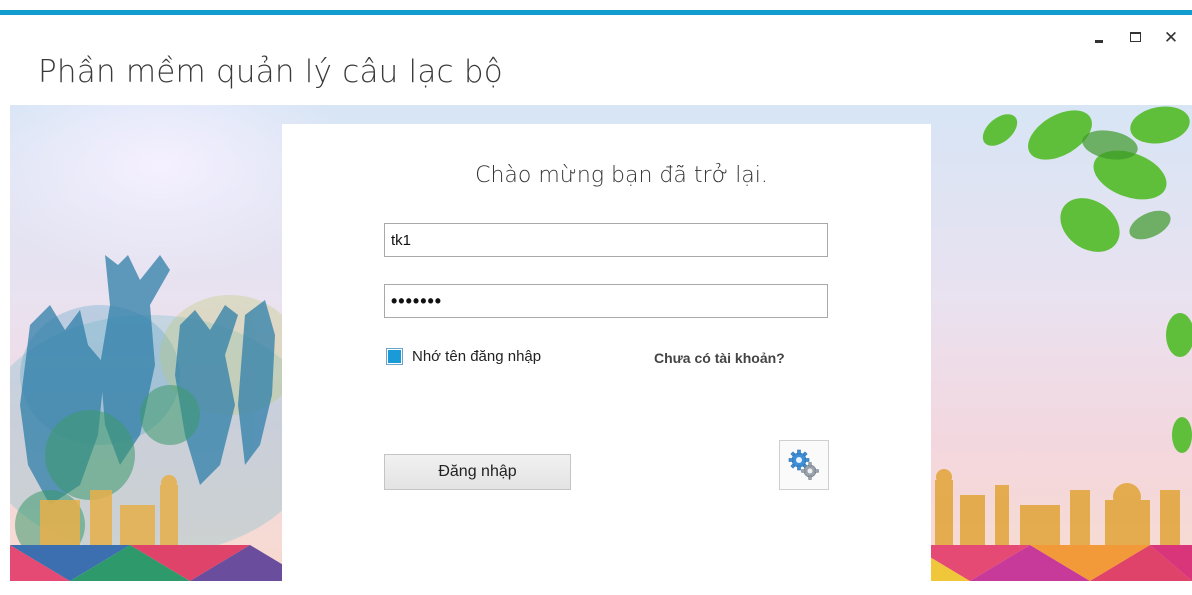  Describe the element at coordinates (606, 301) in the screenshot. I see `password-input: •••••••` at that location.